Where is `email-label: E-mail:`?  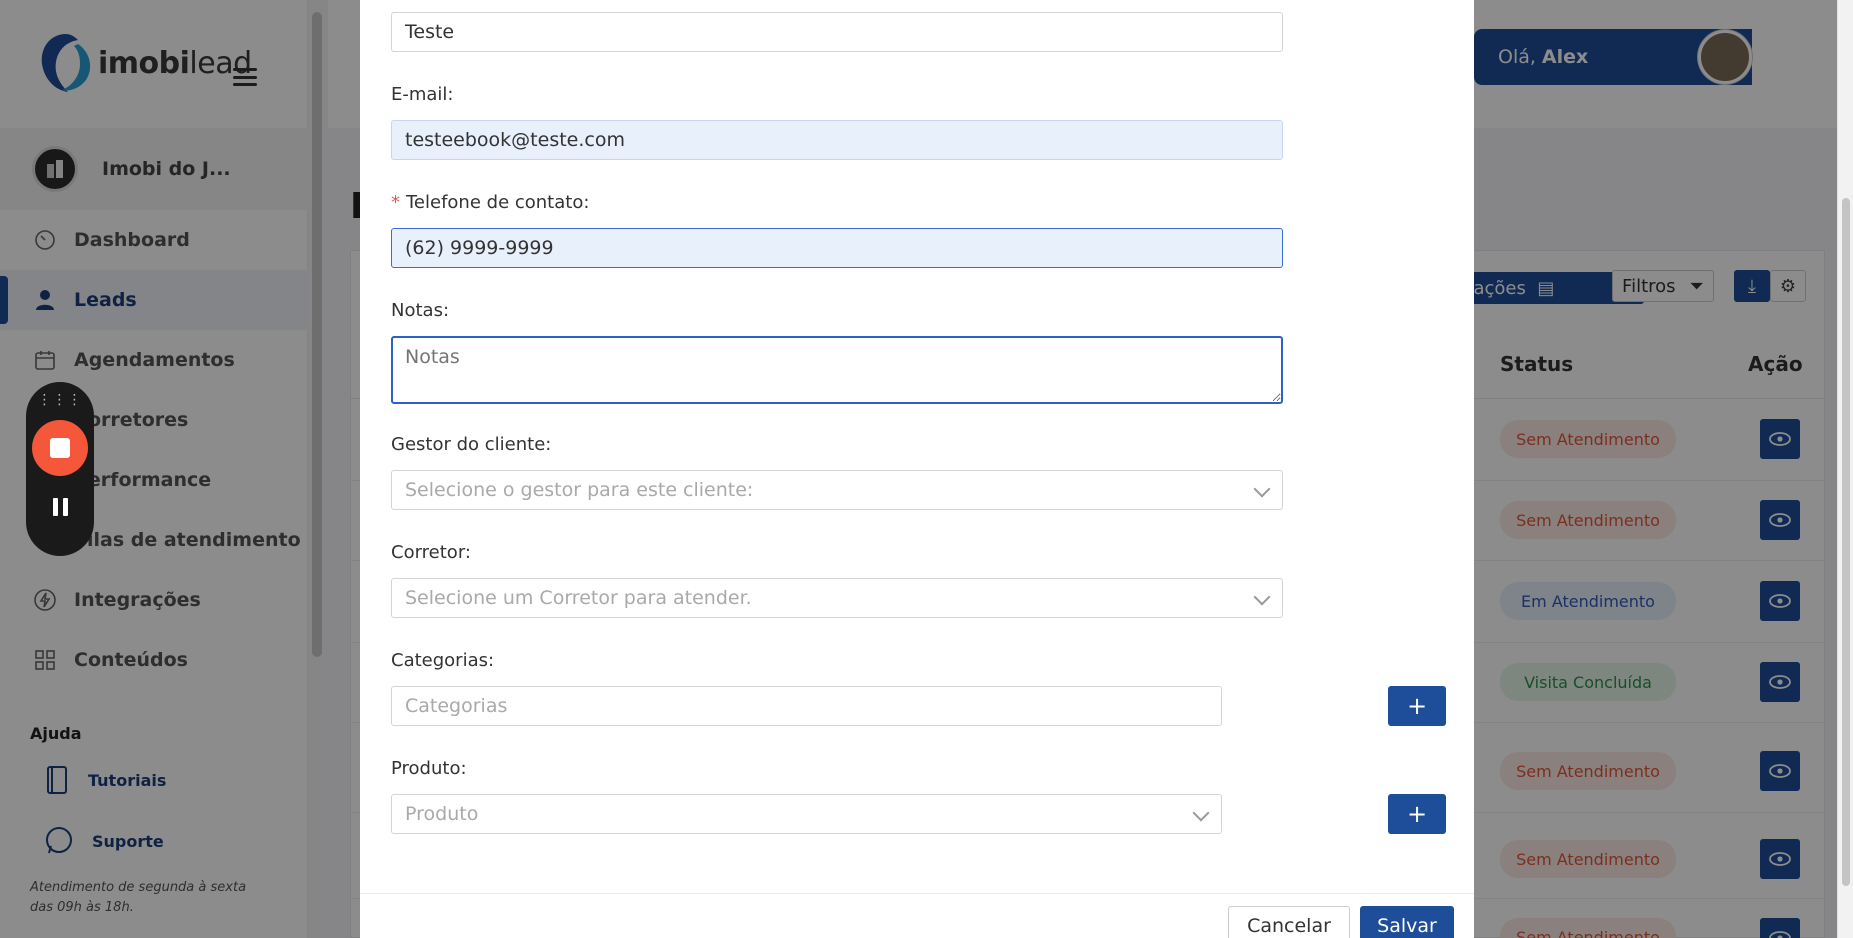
email-label: E-mail: is located at coordinates (422, 94).